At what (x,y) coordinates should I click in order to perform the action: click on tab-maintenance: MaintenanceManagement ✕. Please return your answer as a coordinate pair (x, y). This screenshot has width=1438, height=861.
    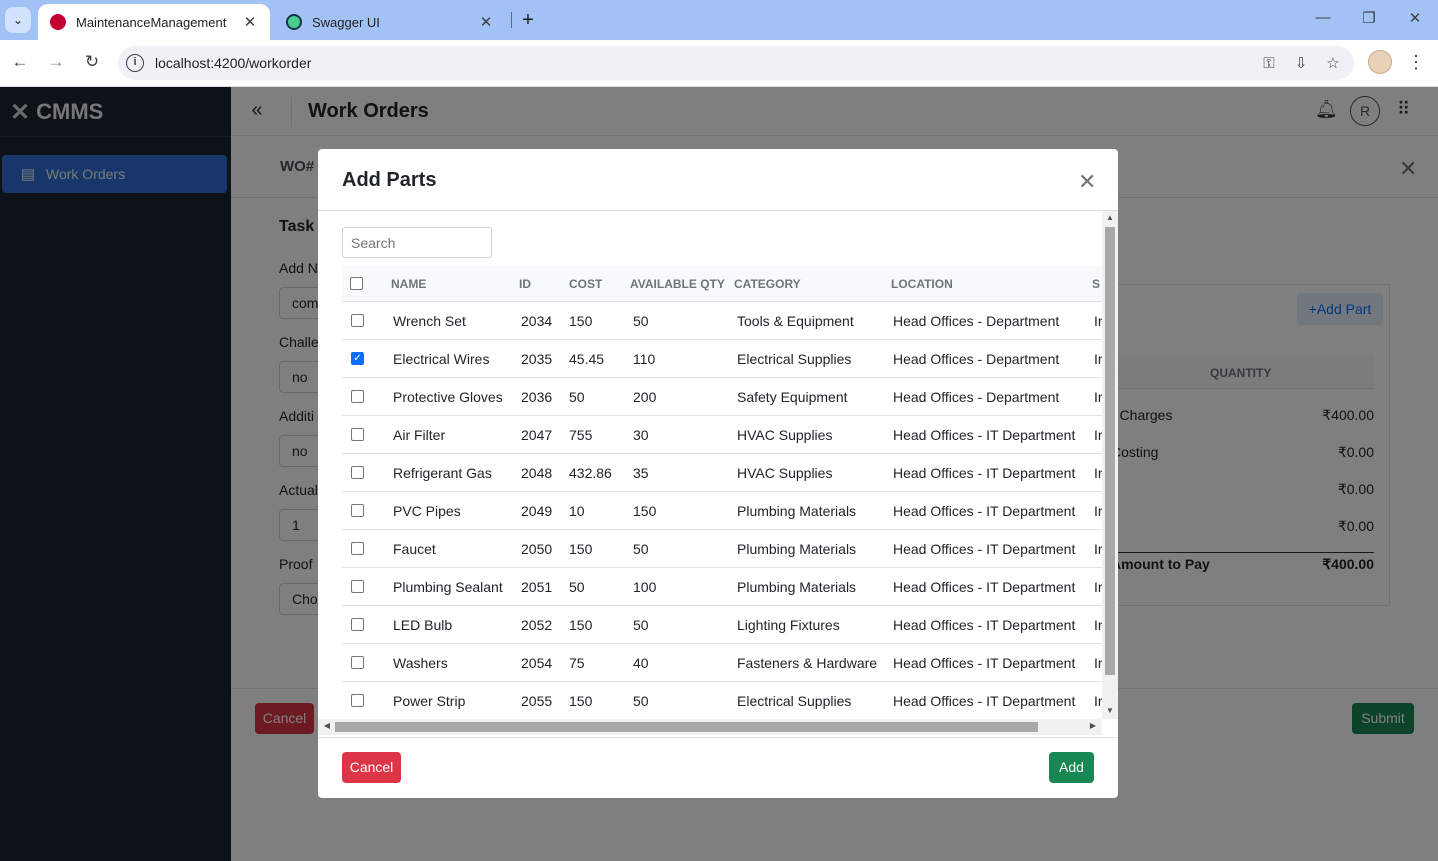
    Looking at the image, I should click on (154, 22).